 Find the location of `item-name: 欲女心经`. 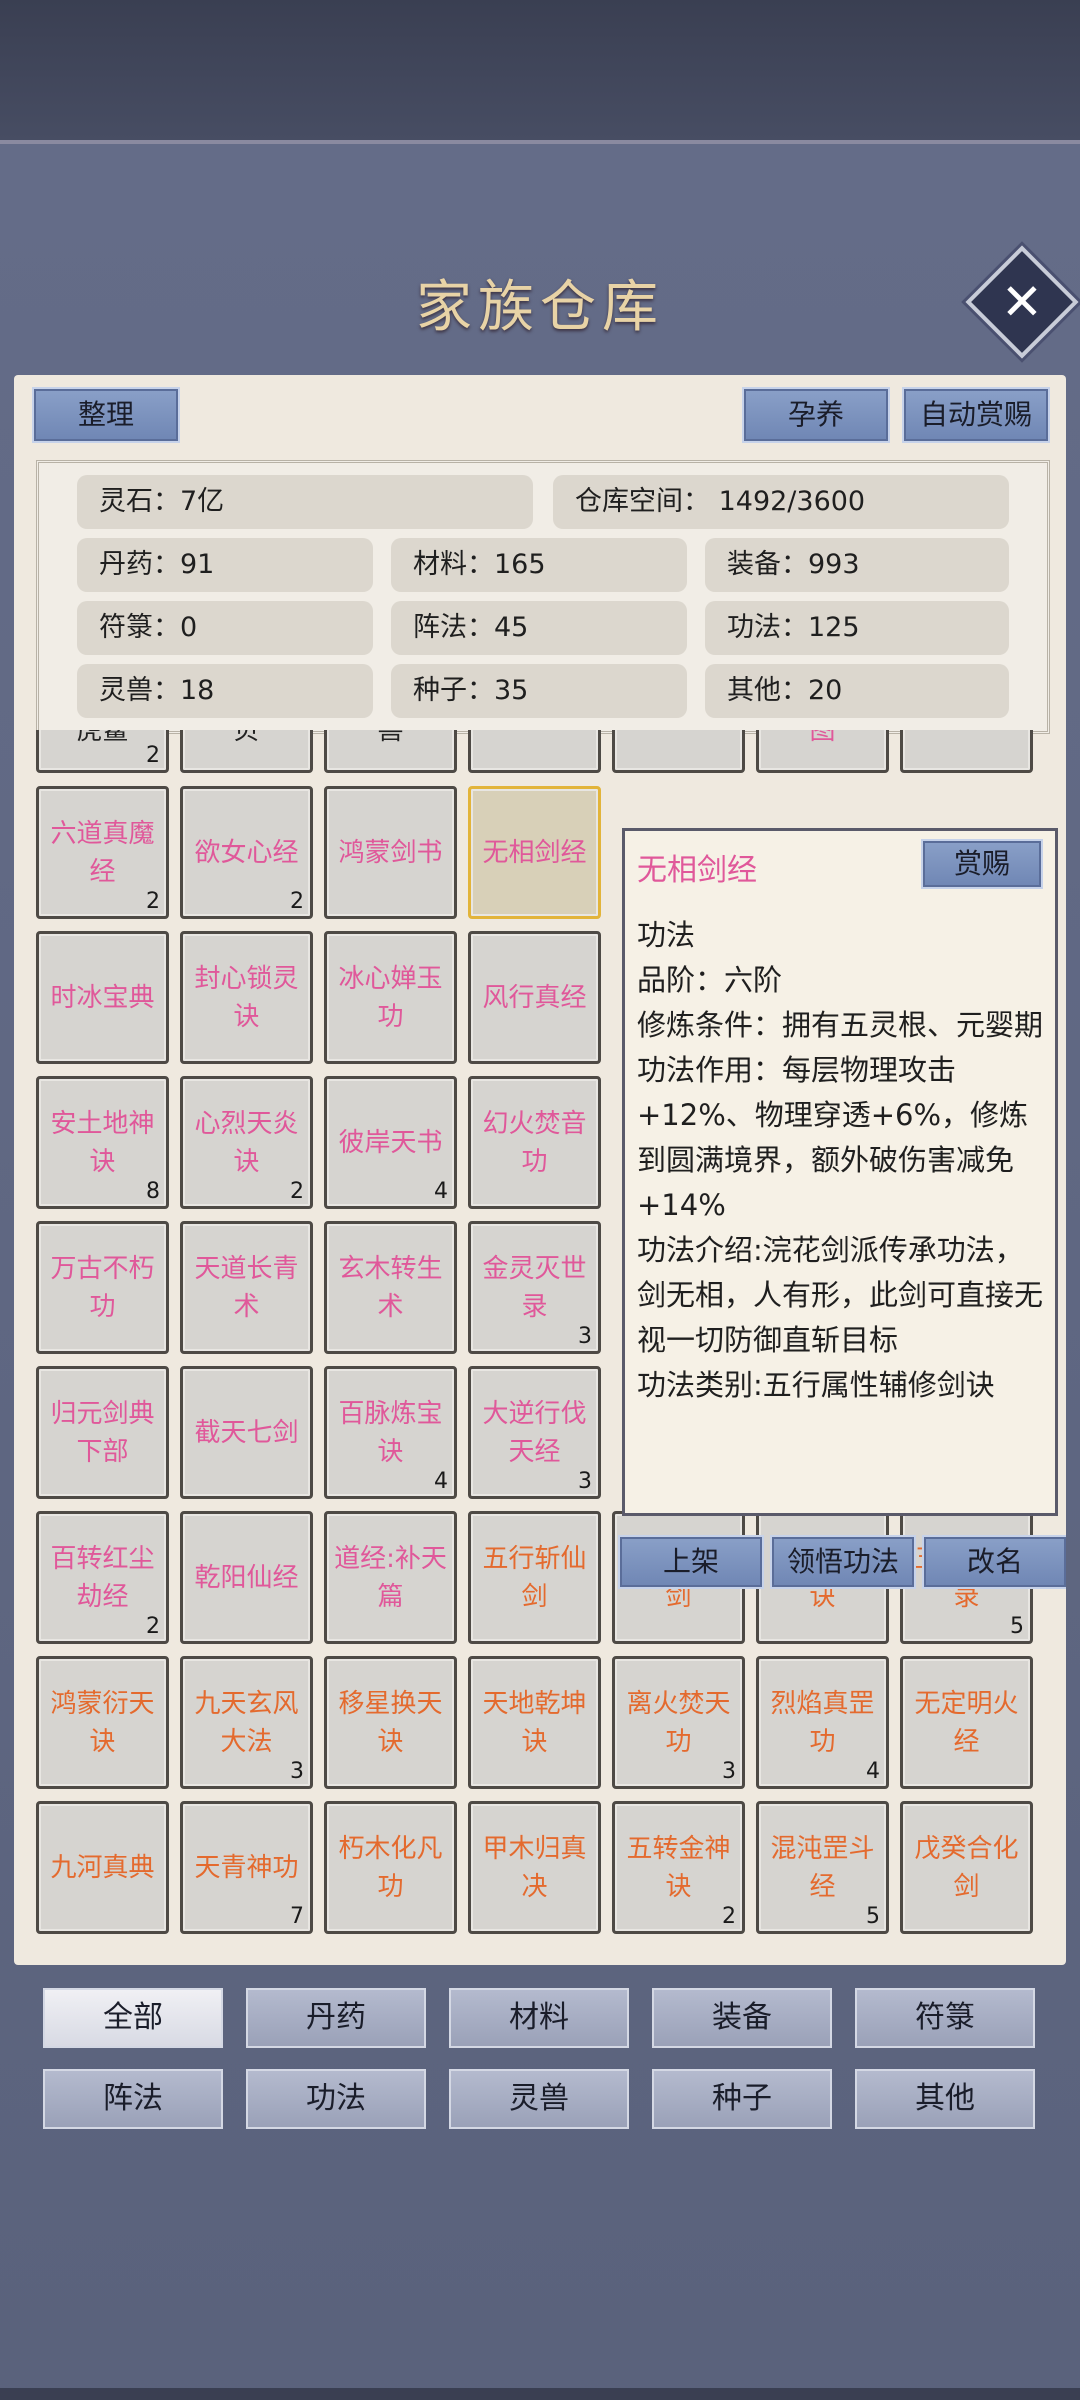

item-name: 欲女心经 is located at coordinates (246, 852).